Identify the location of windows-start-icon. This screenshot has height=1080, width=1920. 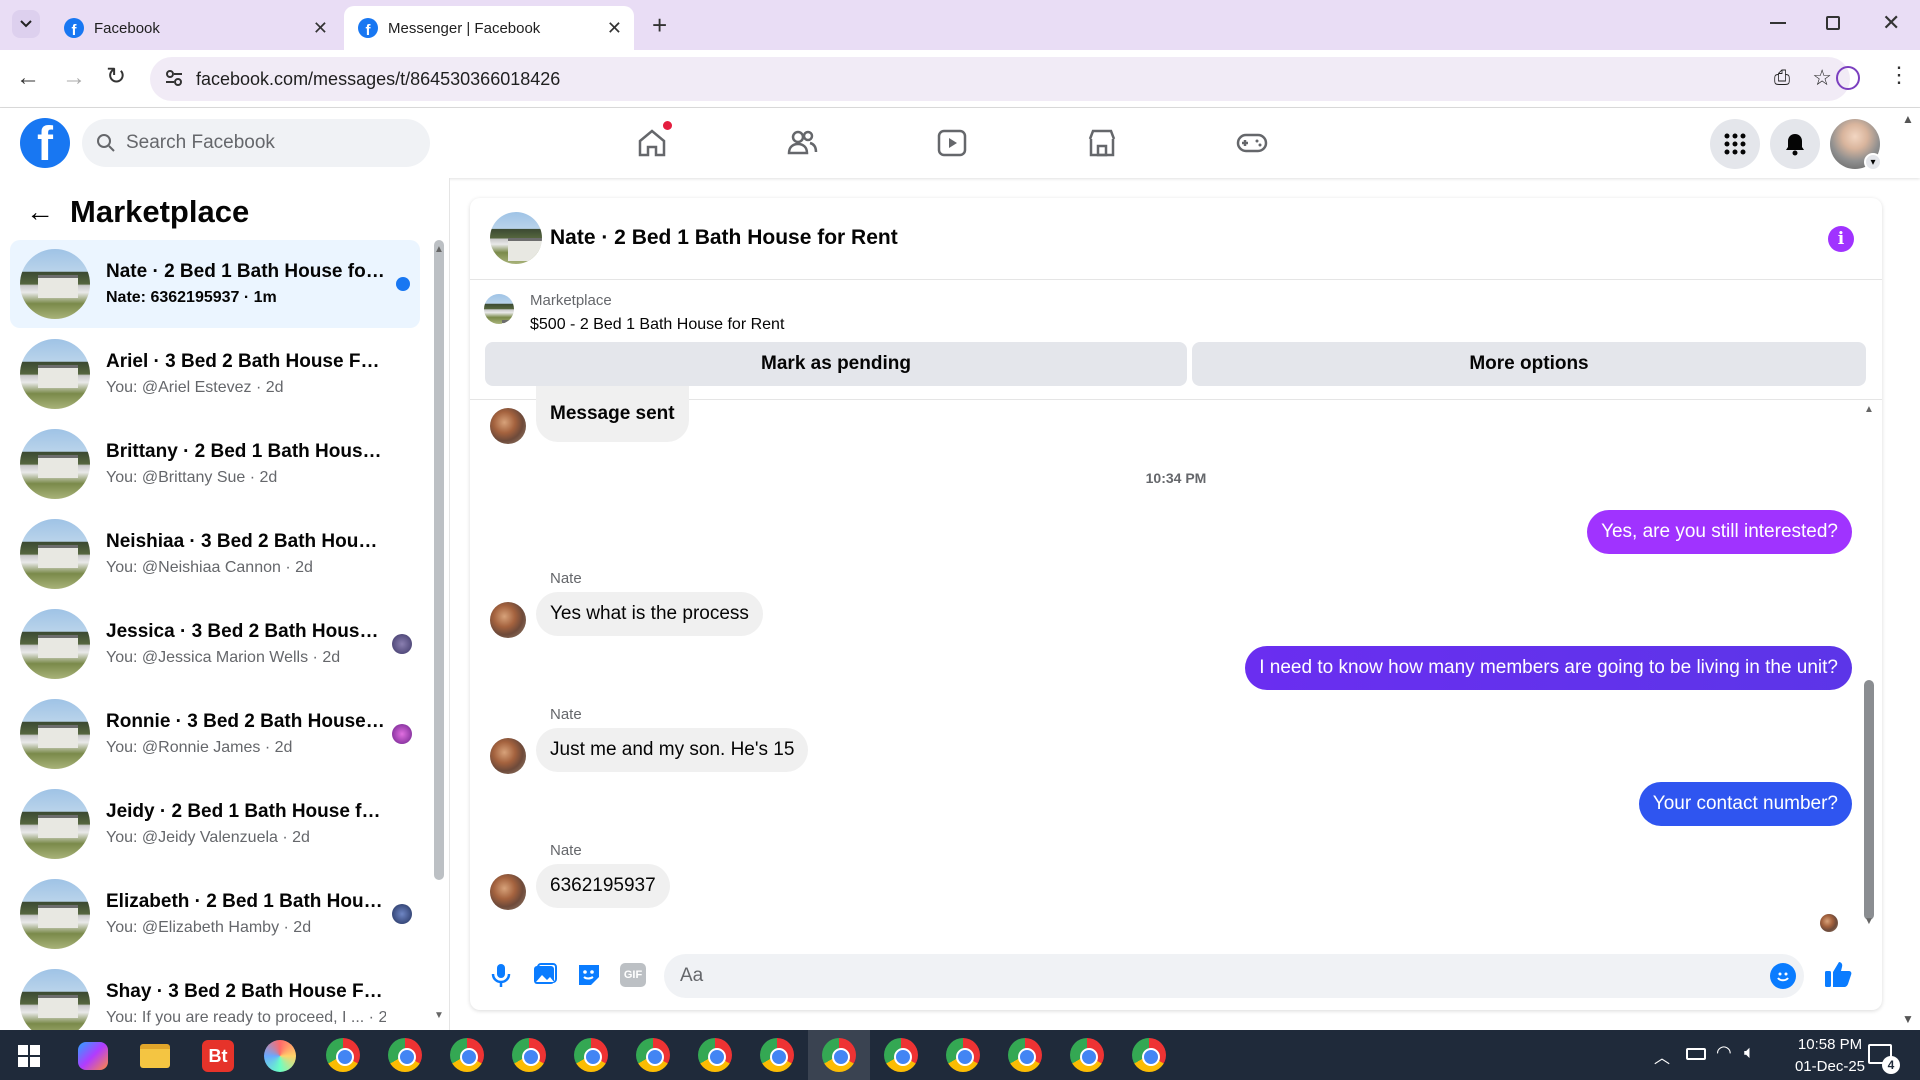
(29, 1056).